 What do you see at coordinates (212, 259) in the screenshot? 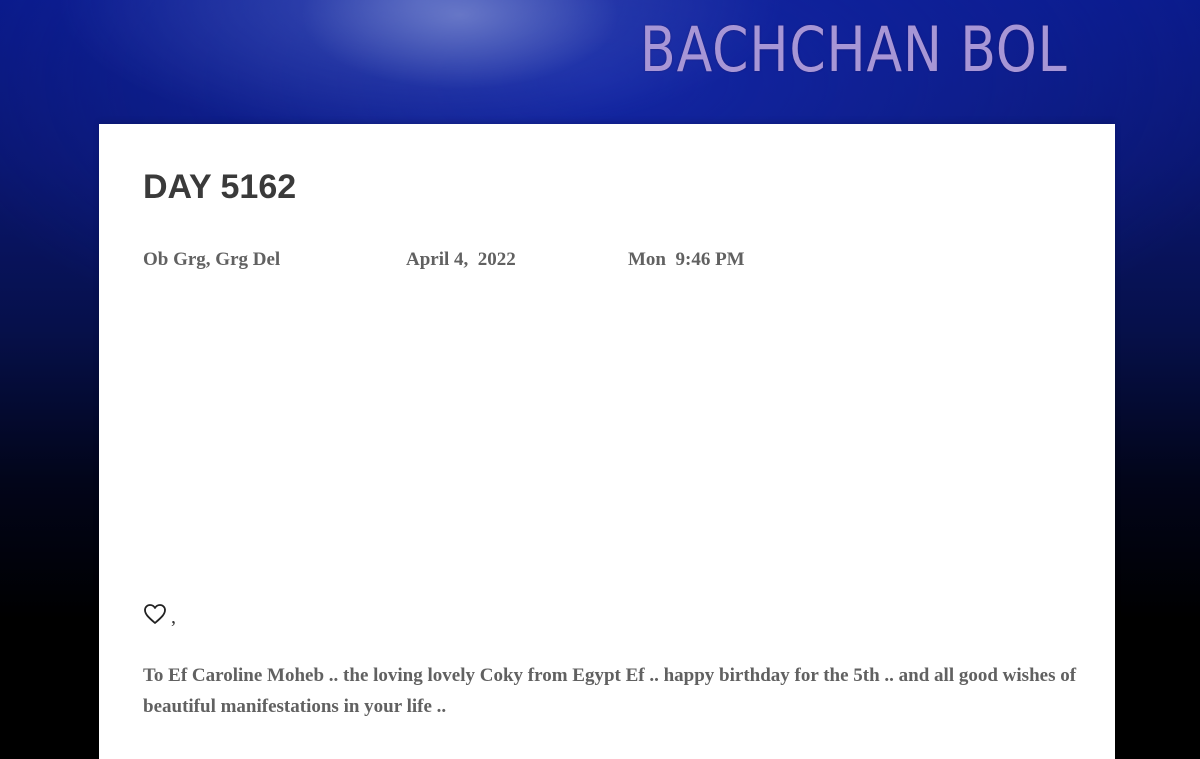
I see `post-location: Ob Grg, Grg Del` at bounding box center [212, 259].